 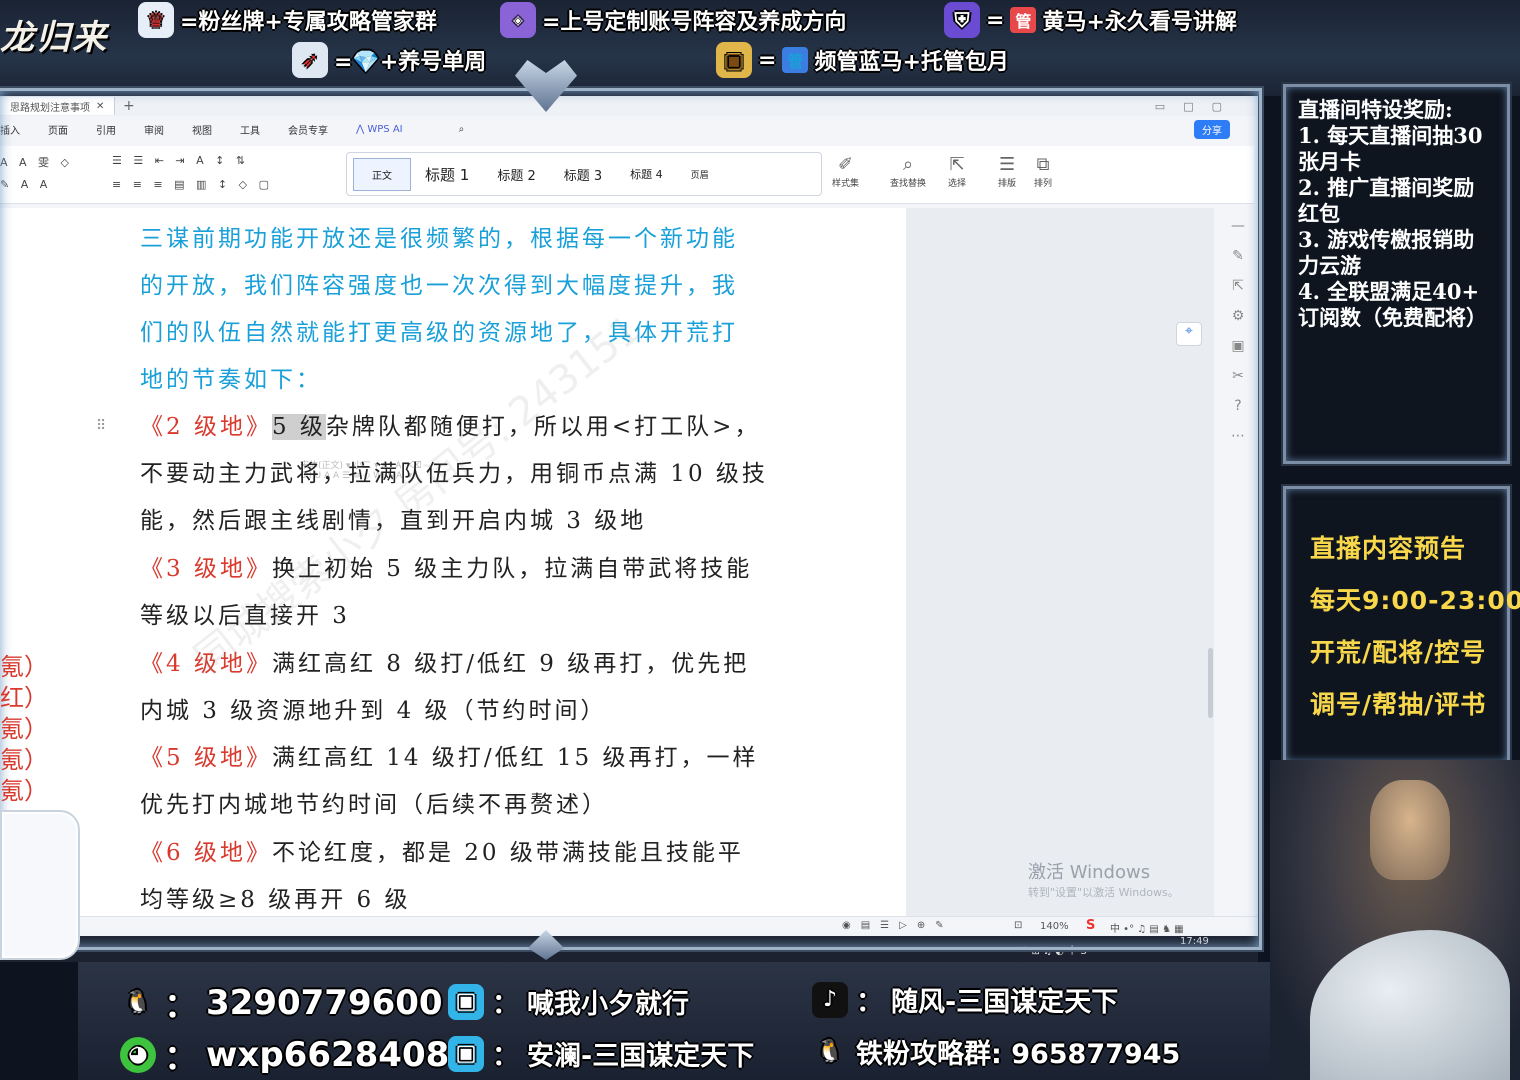 I want to click on contact-wechat: ◕ ： wxp66284089, so click(x=296, y=1054).